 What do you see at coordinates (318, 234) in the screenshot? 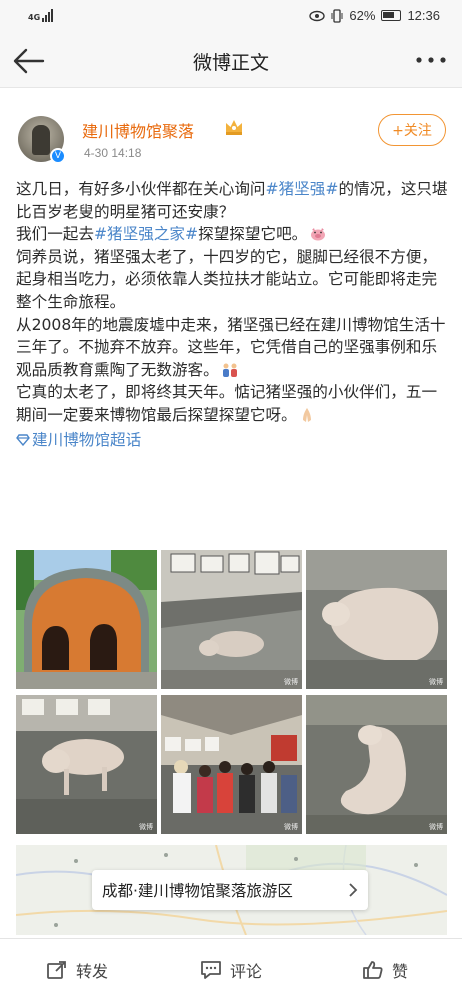
I see `pig-emoji-icon` at bounding box center [318, 234].